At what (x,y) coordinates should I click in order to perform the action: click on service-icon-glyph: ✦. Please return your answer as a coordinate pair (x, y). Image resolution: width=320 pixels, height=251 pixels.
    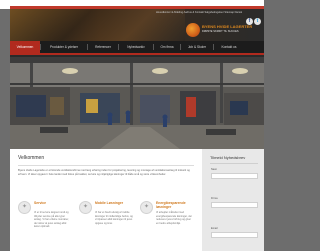
    Looking at the image, I should click on (24, 207).